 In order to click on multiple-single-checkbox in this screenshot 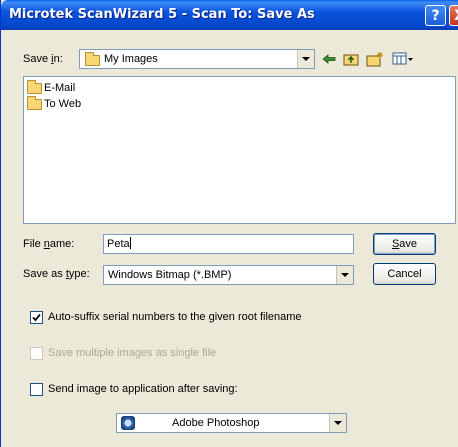, I will do `click(36, 353)`.